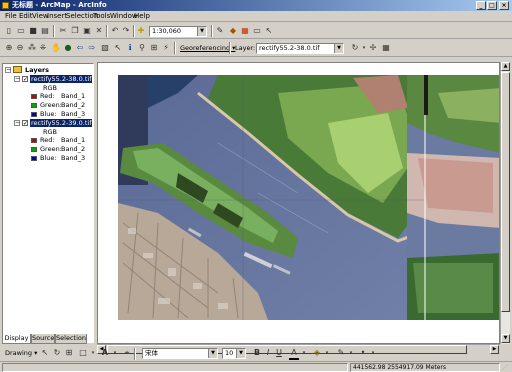  Describe the element at coordinates (294, 354) in the screenshot. I see `font-color-icon: A` at that location.